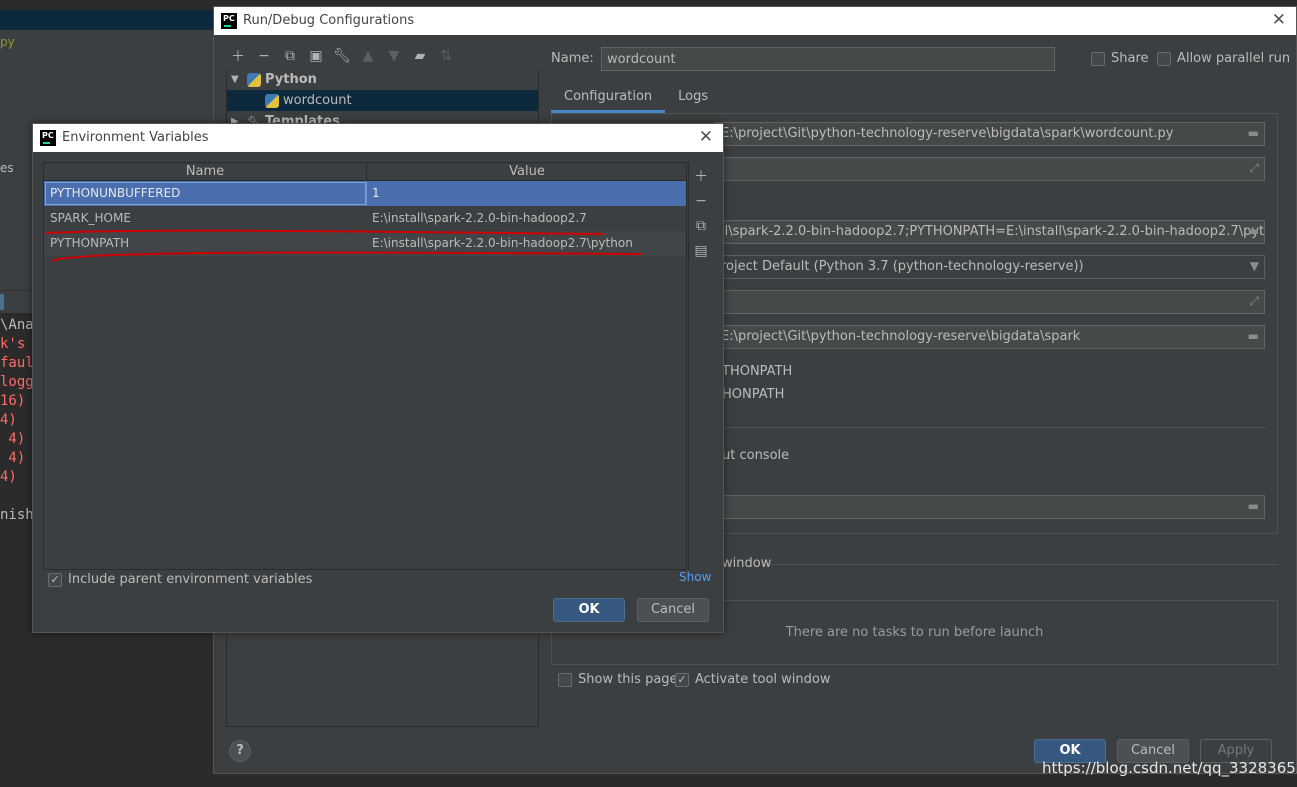 This screenshot has height=787, width=1297. I want to click on empty-tasks-text: There are no tasks to run before launch, so click(914, 632).